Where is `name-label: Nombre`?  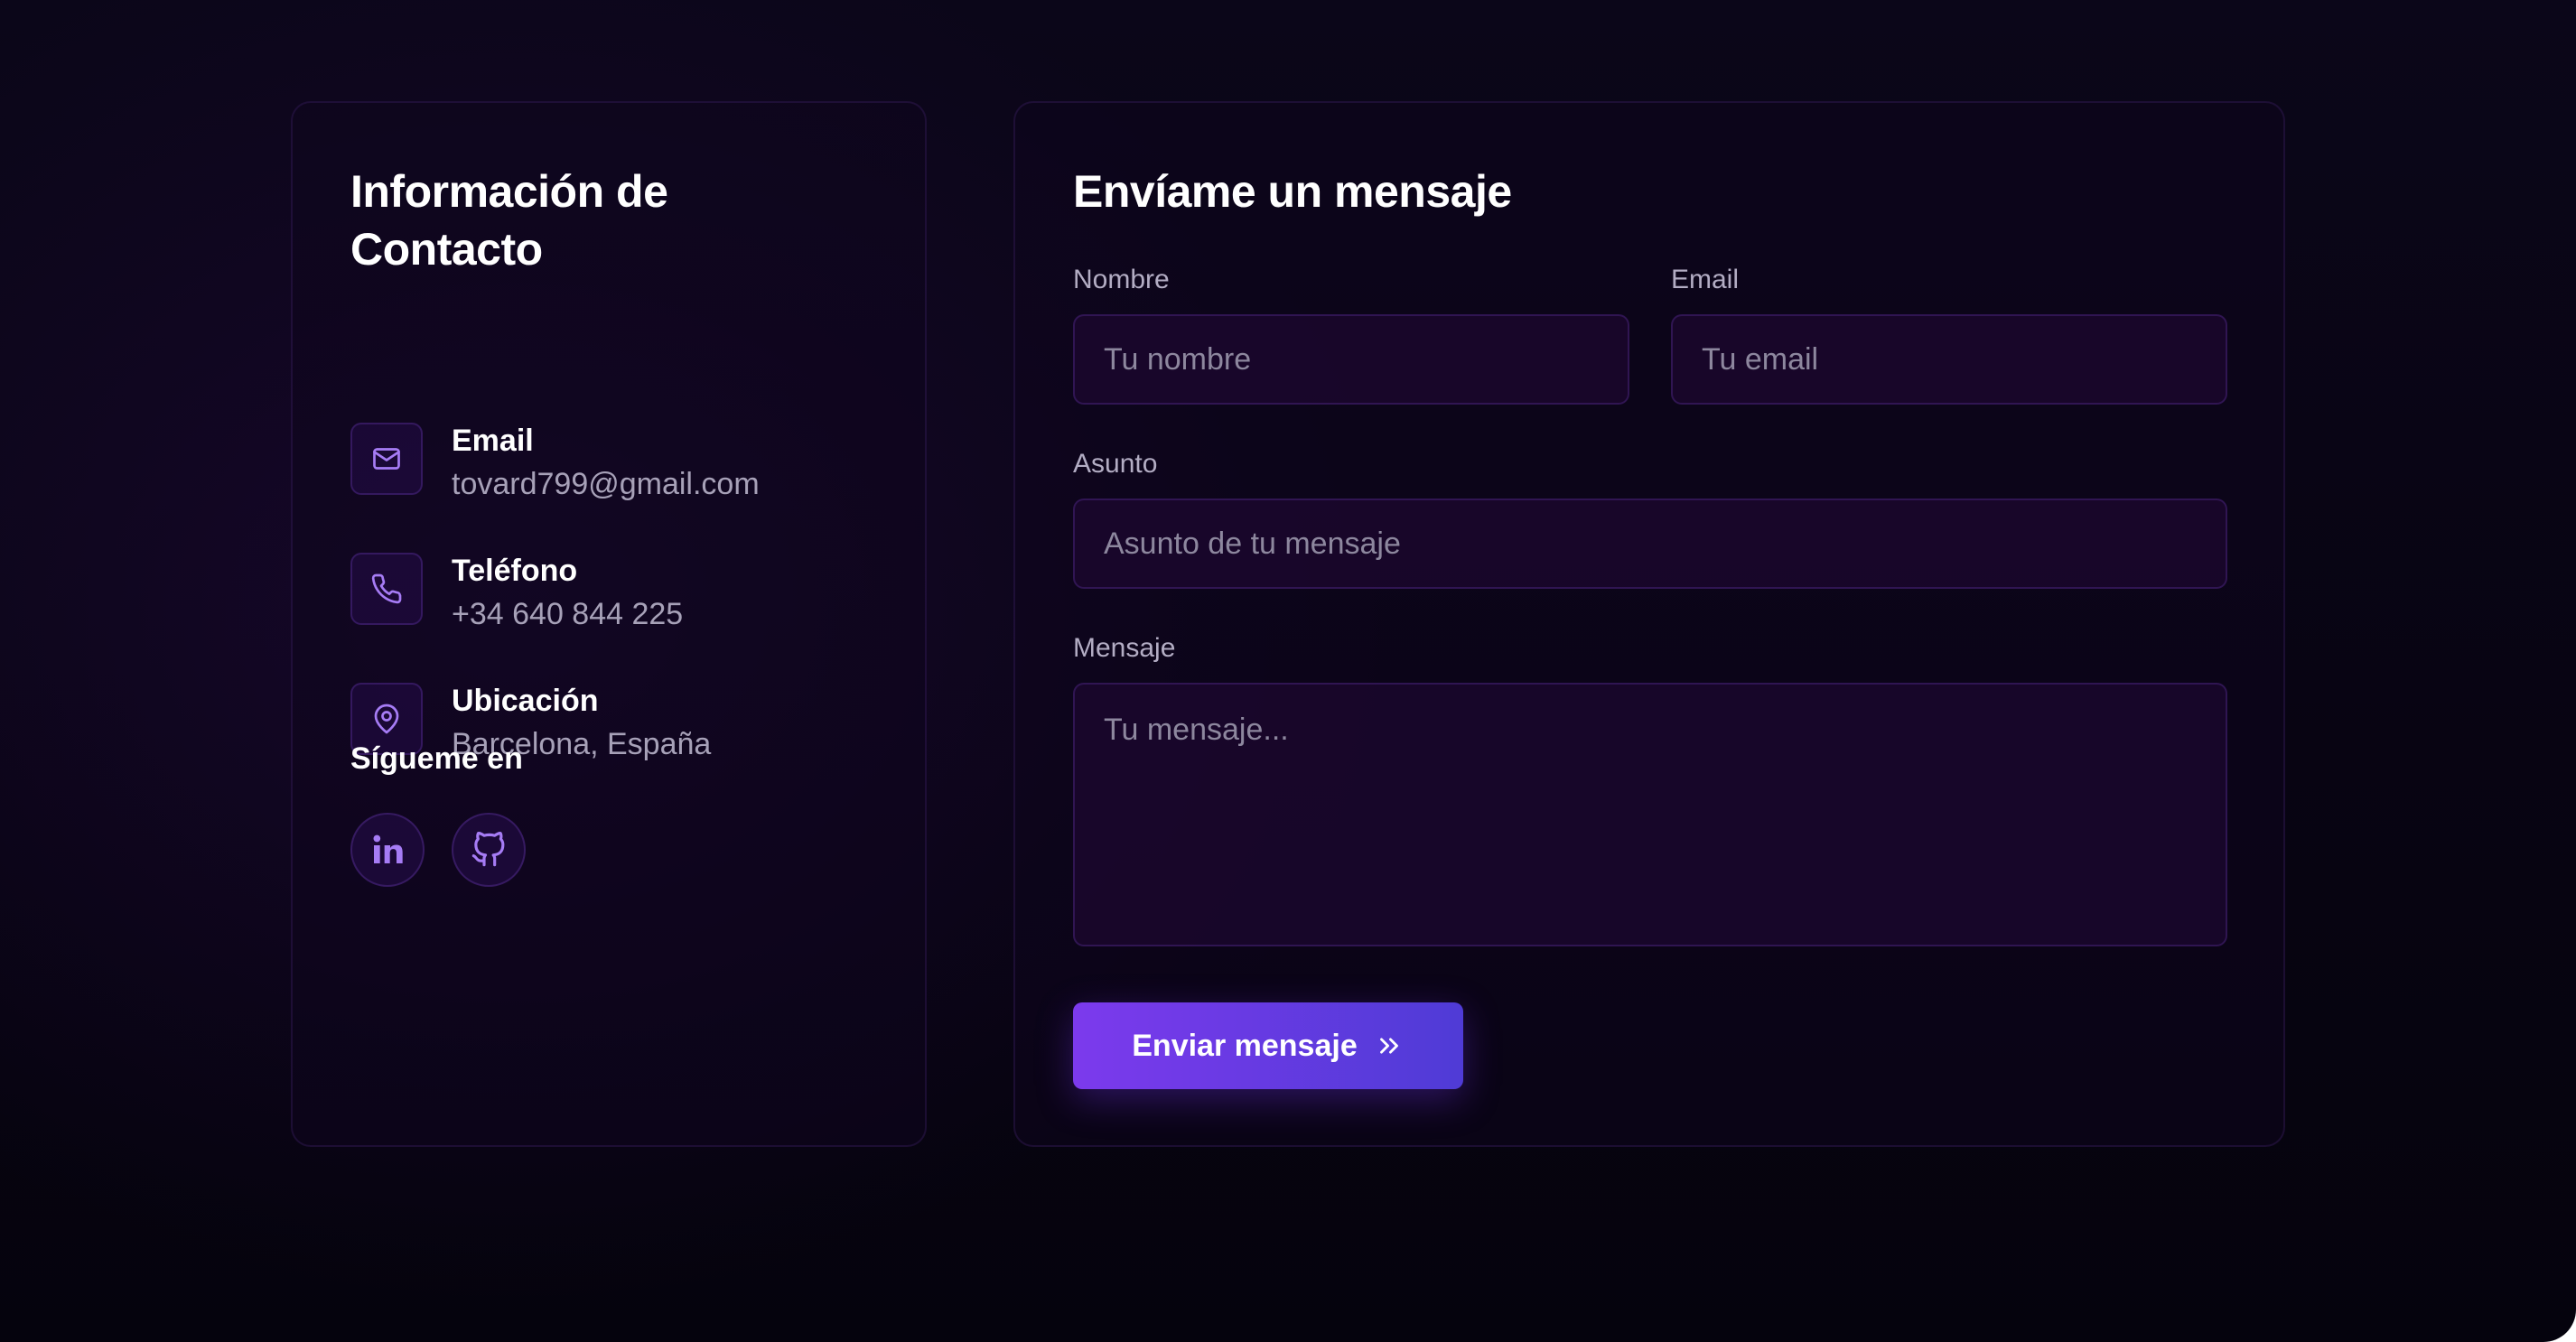 name-label: Nombre is located at coordinates (1122, 279).